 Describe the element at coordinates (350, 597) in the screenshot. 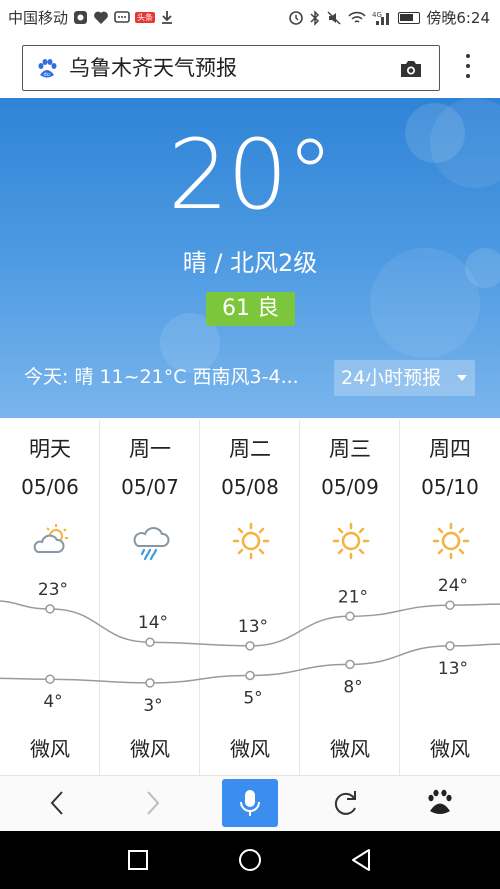

I see `forecast-day-column: 周三 05/09 微风` at that location.